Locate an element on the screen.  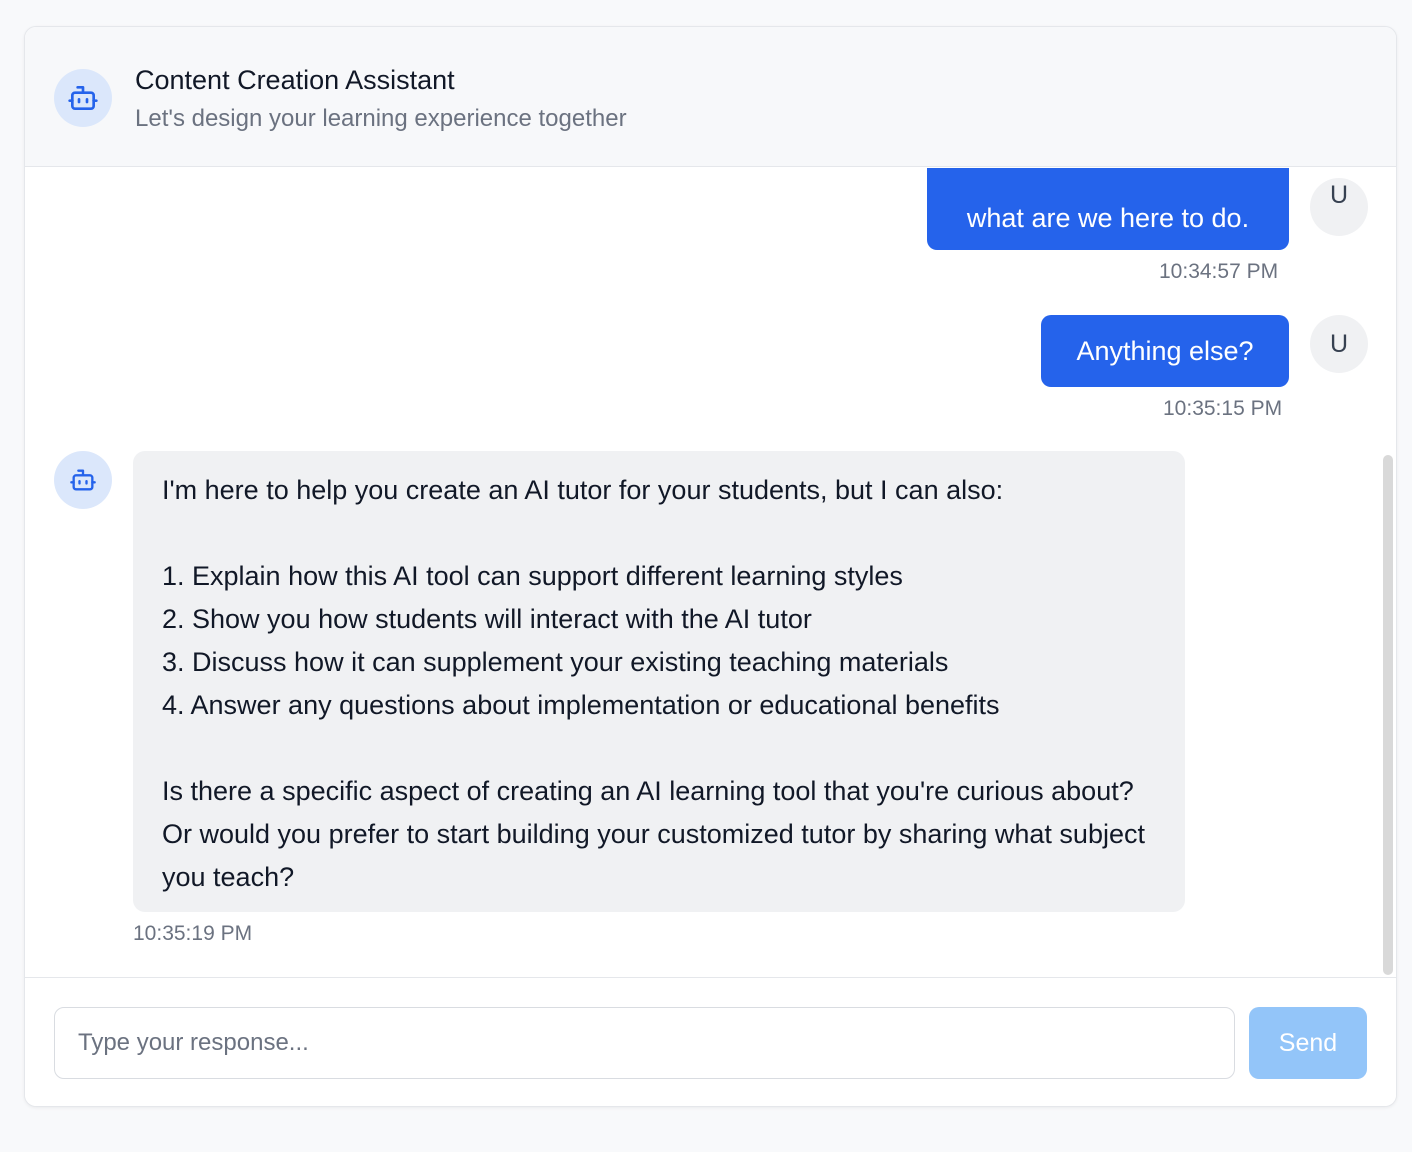
message-text: what are we here to do. is located at coordinates (1108, 217).